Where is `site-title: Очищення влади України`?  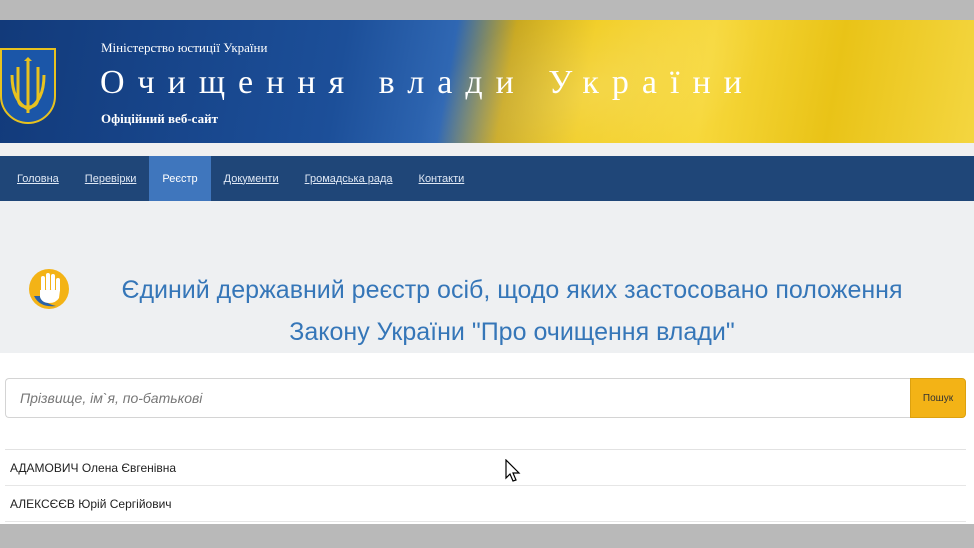
site-title: Очищення влади України is located at coordinates (427, 83).